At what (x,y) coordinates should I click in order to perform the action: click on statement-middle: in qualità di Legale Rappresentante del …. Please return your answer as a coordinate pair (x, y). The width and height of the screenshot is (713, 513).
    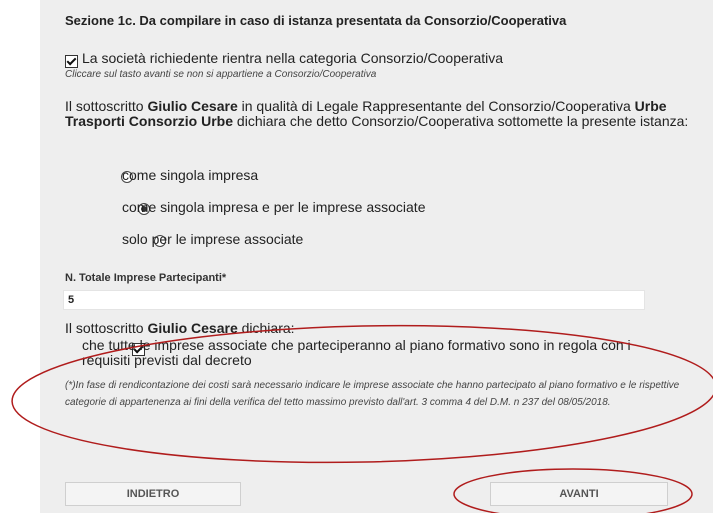
    Looking at the image, I should click on (436, 106).